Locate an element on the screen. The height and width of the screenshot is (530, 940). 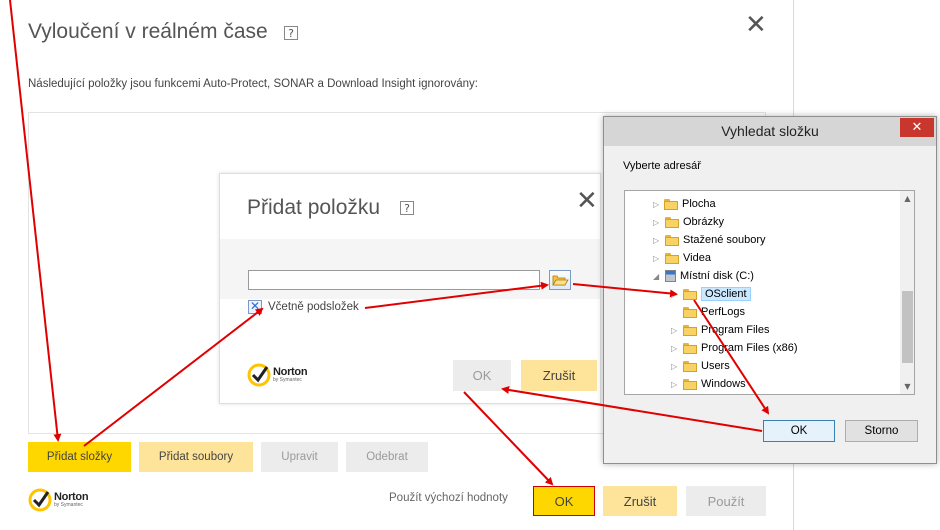
use-defaults-link: Použít výchozí hodnoty is located at coordinates (448, 498).